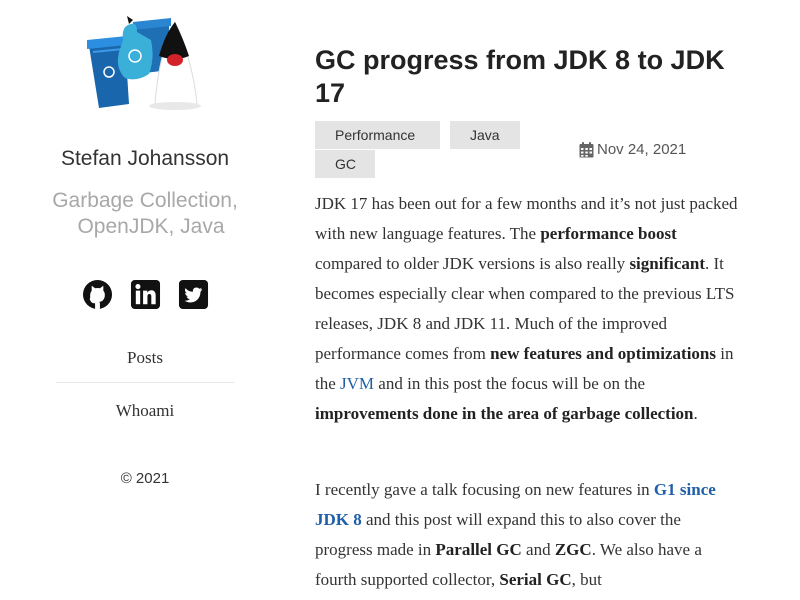 The width and height of the screenshot is (800, 600). Describe the element at coordinates (538, 549) in the screenshot. I see `text-span: and` at that location.